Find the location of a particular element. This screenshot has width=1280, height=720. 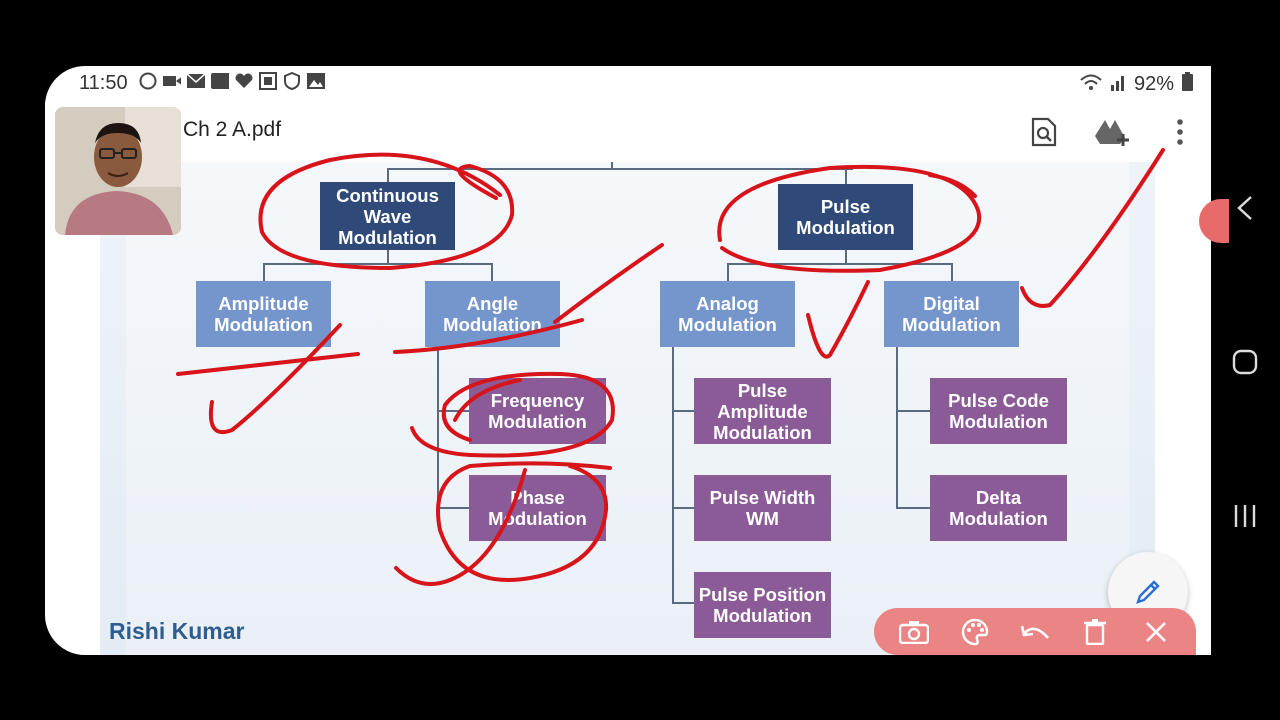

ink-check-am is located at coordinates (275, 378).